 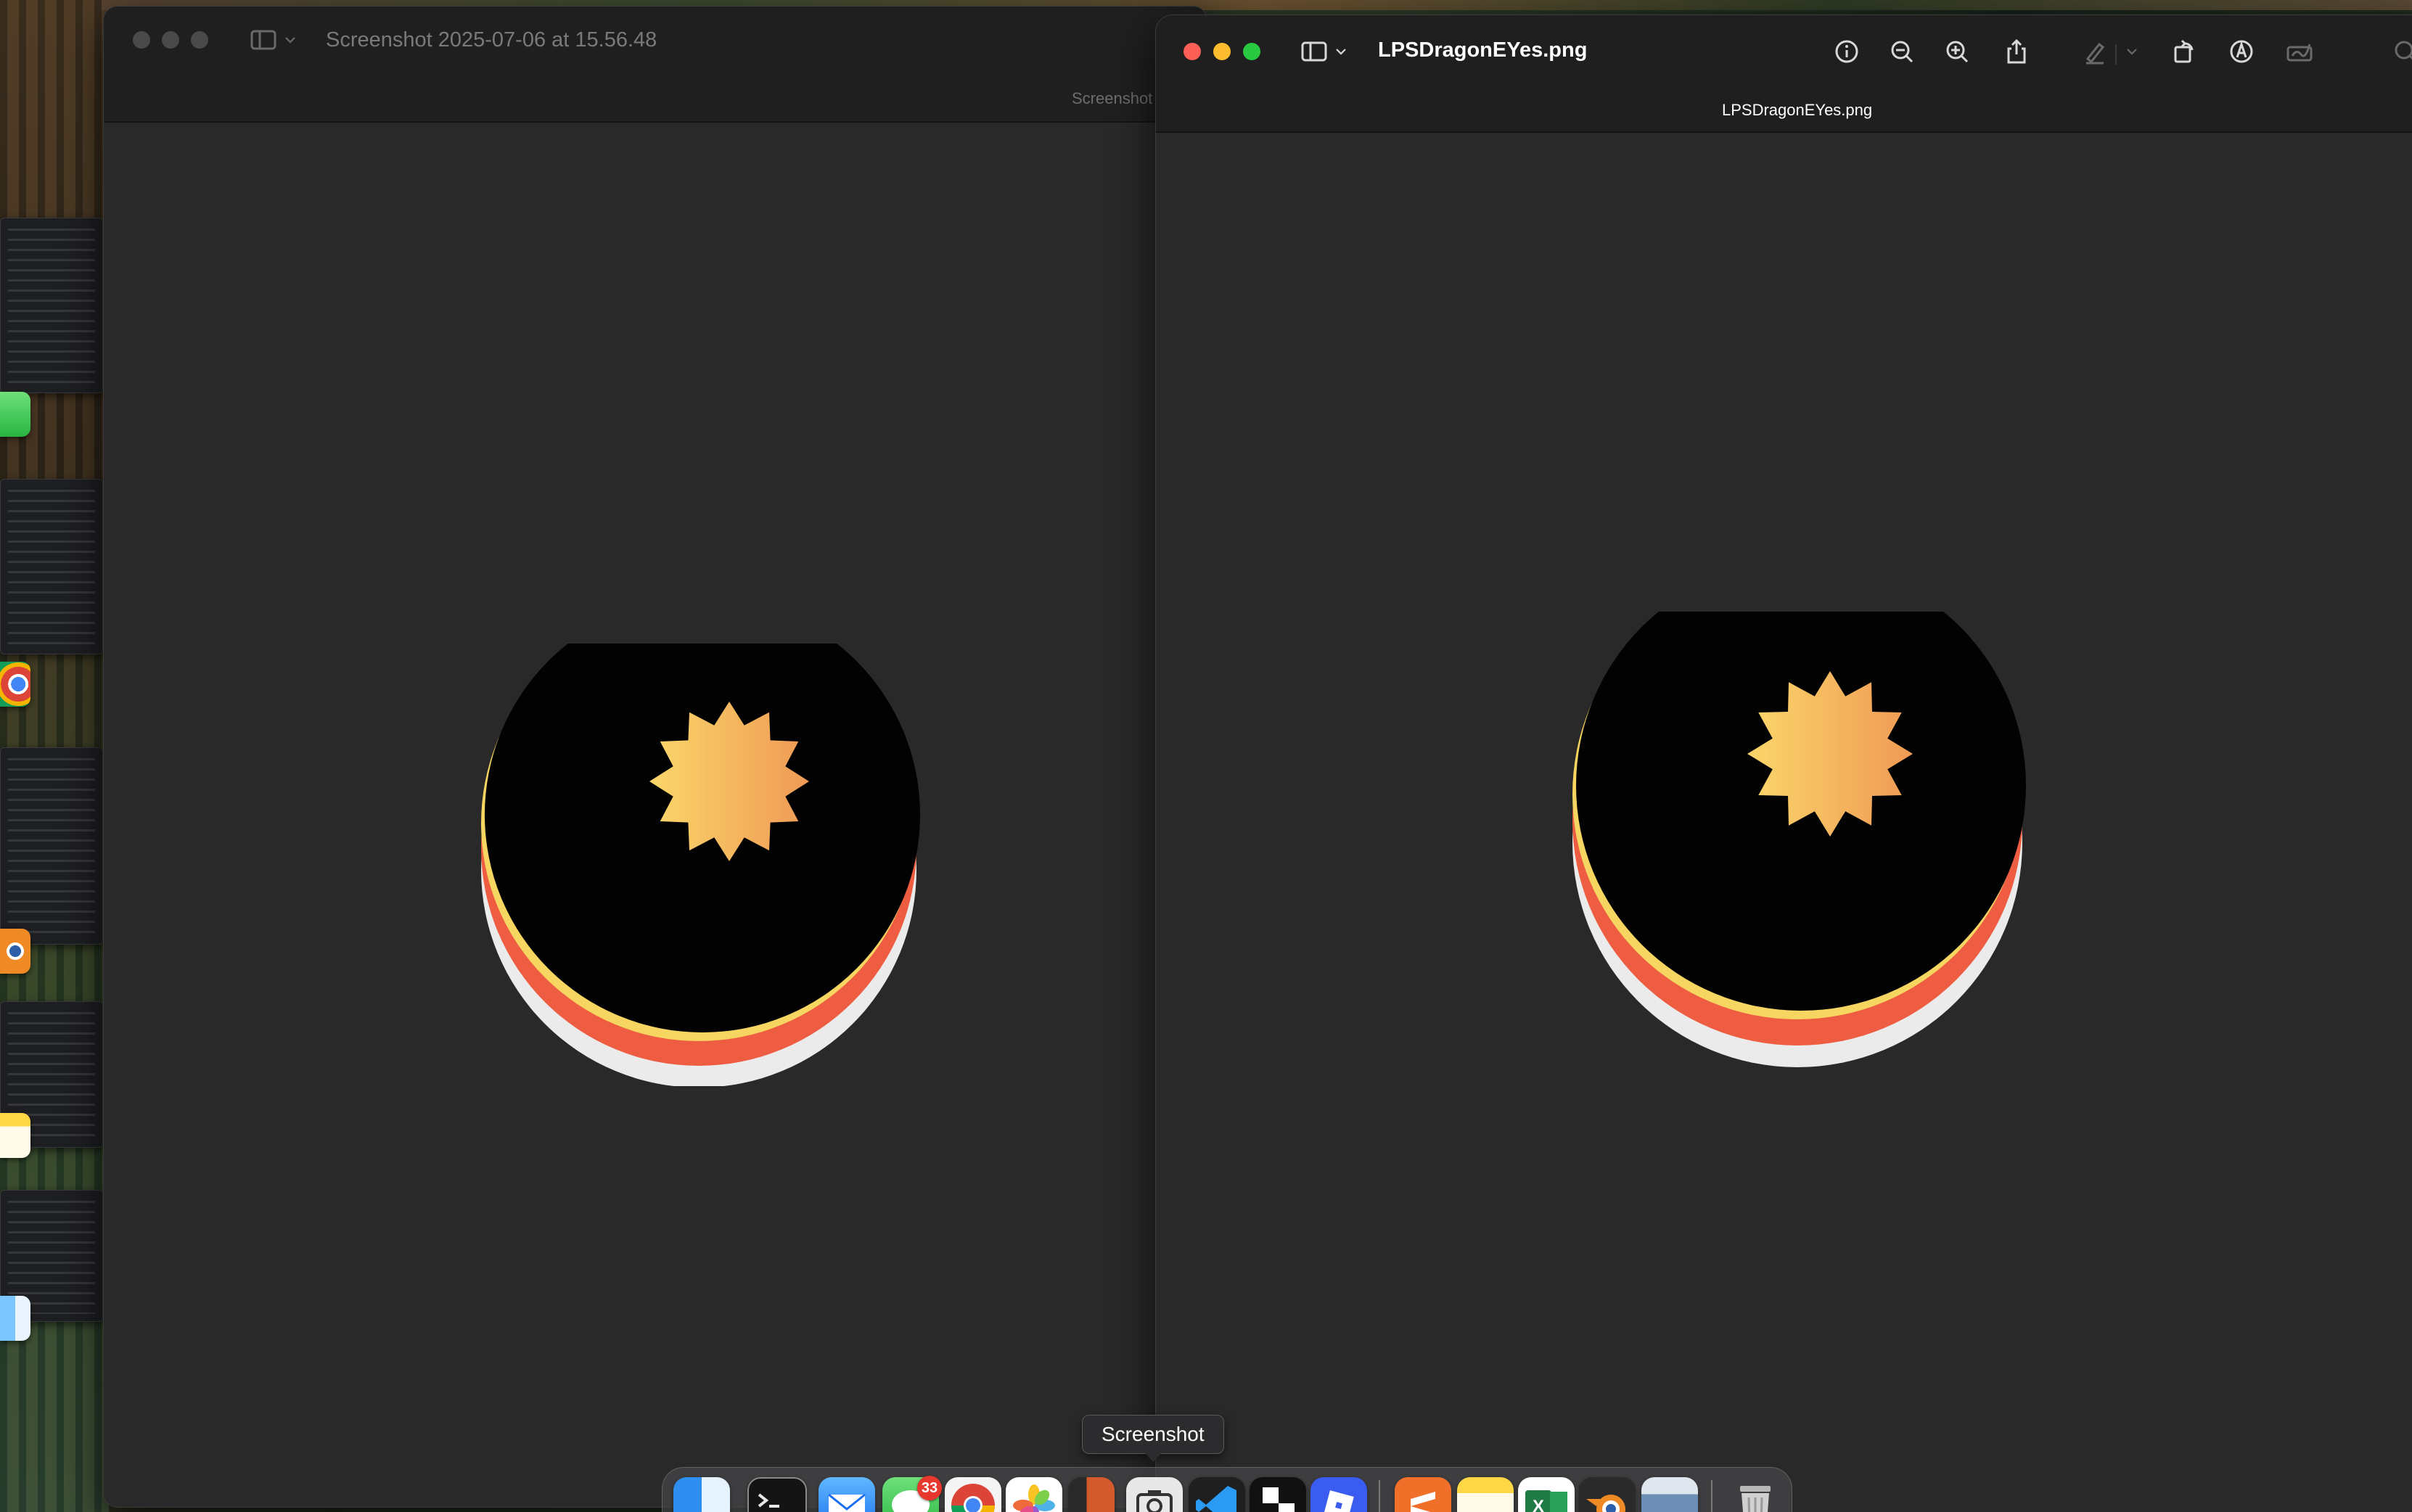 What do you see at coordinates (2016, 52) in the screenshot?
I see `share-icon` at bounding box center [2016, 52].